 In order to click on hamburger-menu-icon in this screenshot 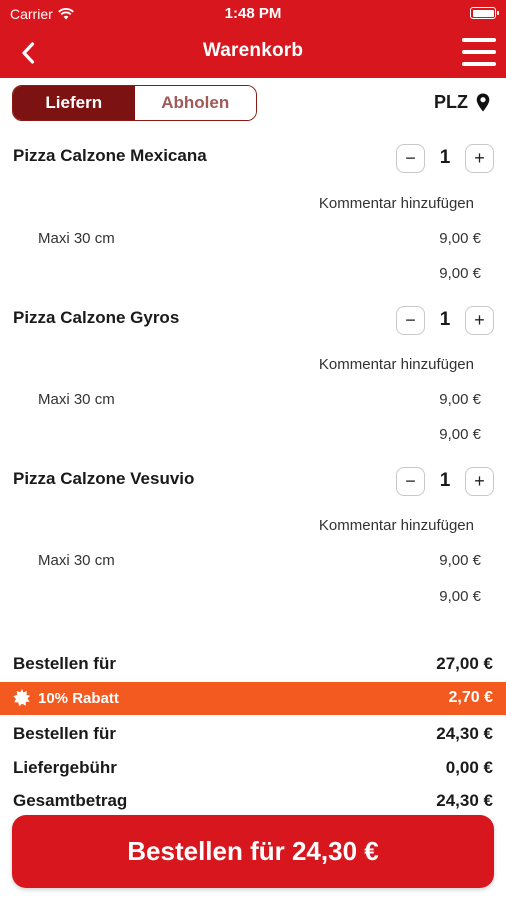, I will do `click(479, 52)`.